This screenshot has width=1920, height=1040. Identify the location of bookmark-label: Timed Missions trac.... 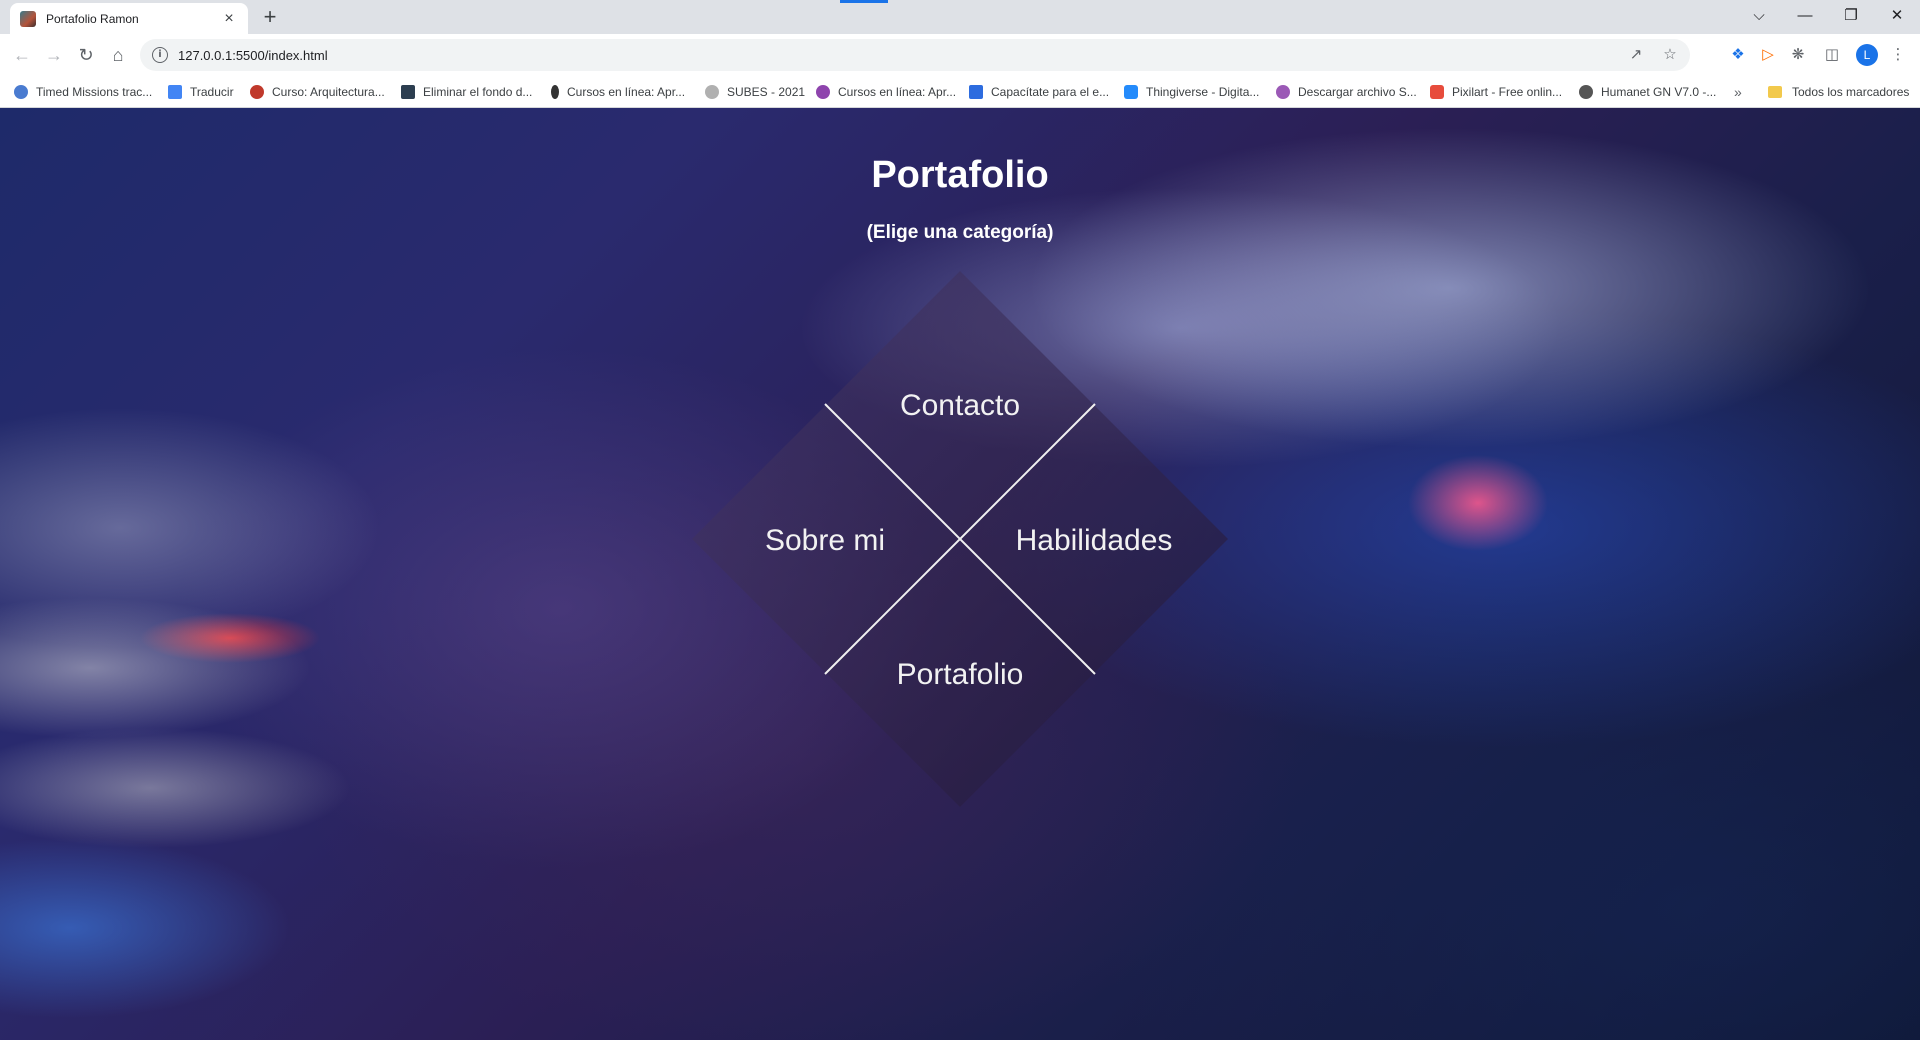
(94, 92).